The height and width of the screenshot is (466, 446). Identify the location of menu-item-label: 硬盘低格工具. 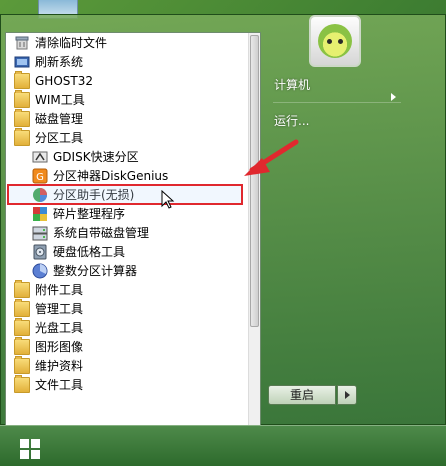
(89, 252).